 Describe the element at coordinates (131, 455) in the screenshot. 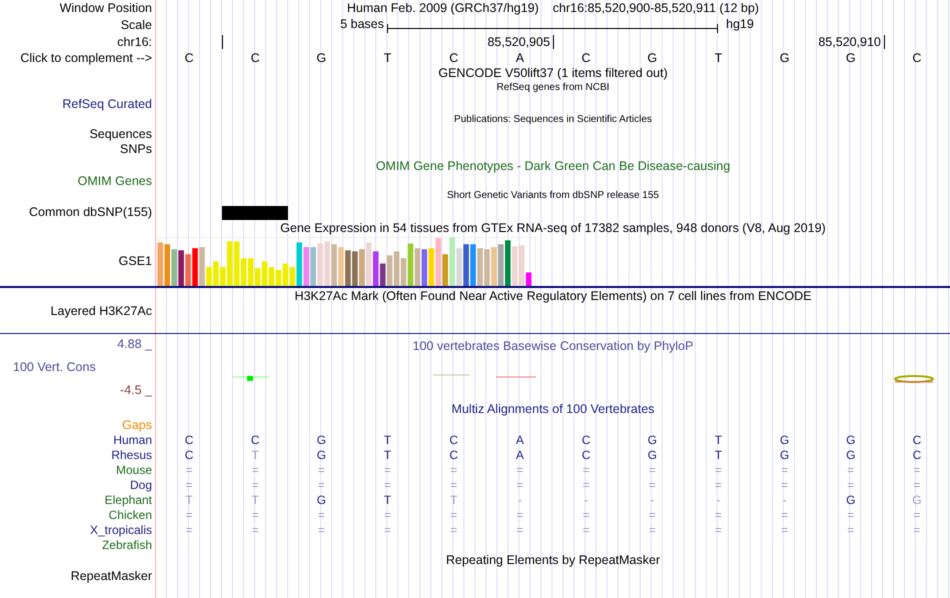

I see `species-label: Rhesus` at that location.